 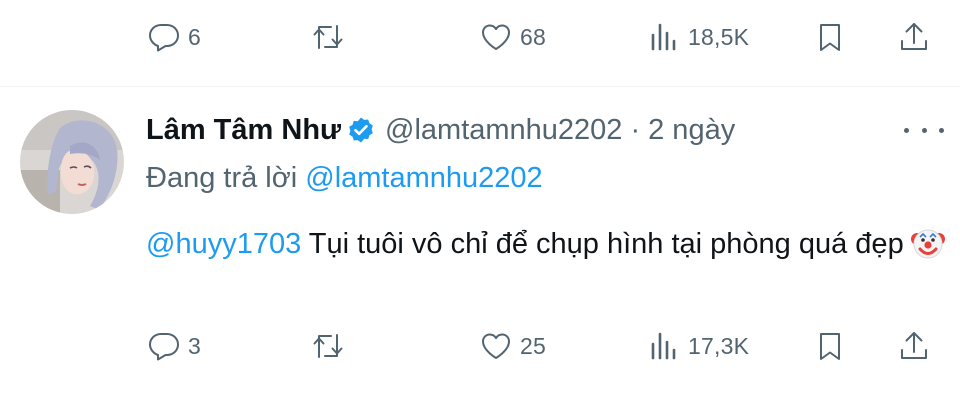 What do you see at coordinates (927, 244) in the screenshot?
I see `clown-face-emoji` at bounding box center [927, 244].